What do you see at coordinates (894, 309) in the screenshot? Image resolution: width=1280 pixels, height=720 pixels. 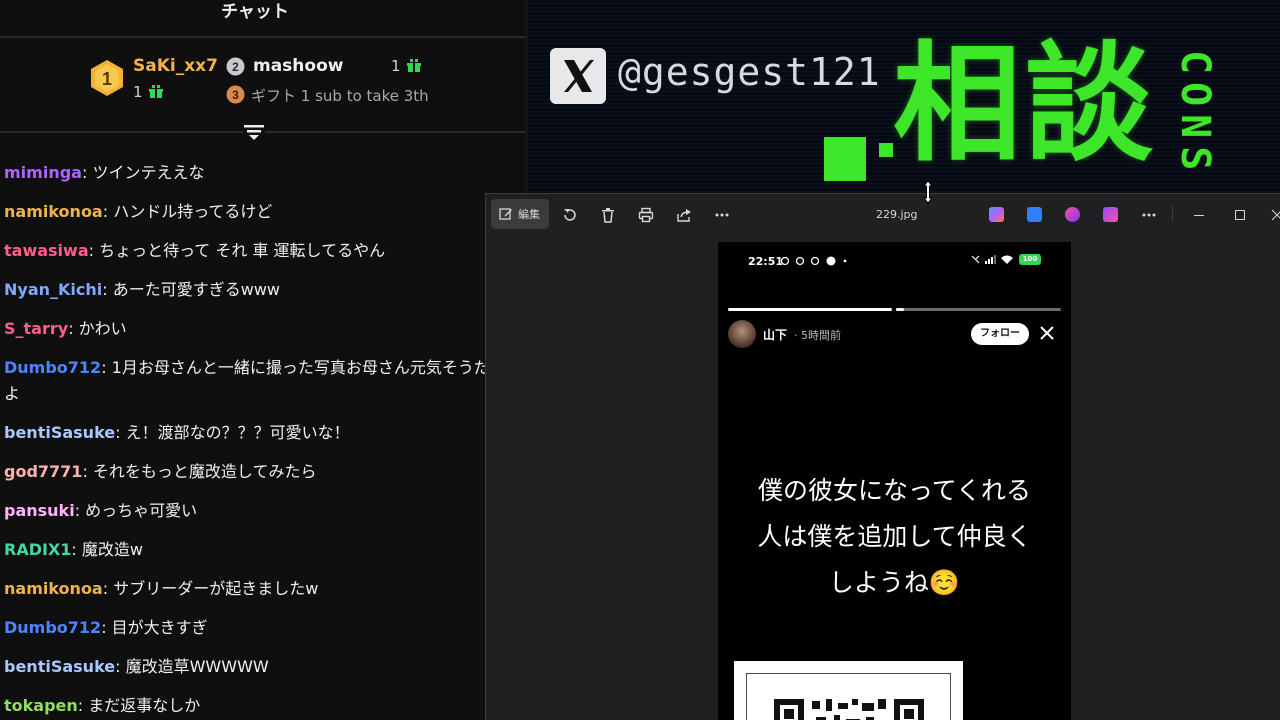 I see `story-progress-bar` at bounding box center [894, 309].